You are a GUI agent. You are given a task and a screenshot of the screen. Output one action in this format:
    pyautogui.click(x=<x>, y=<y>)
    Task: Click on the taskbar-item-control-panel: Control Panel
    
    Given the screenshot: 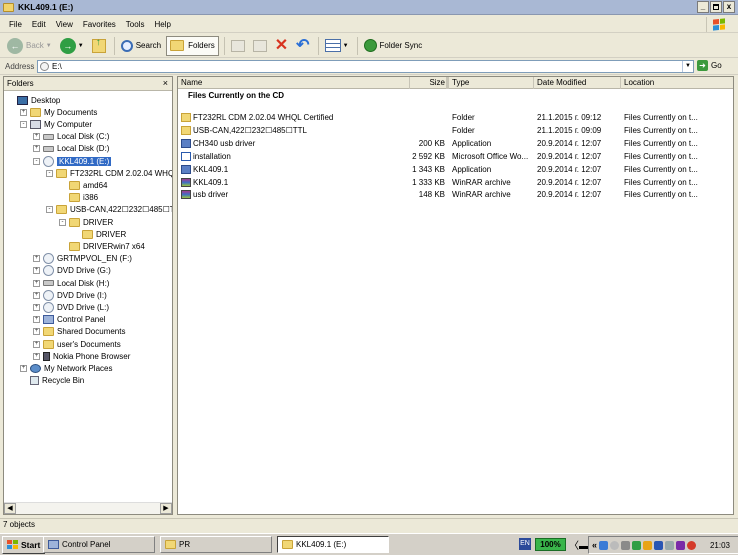 What is the action you would take?
    pyautogui.click(x=99, y=544)
    